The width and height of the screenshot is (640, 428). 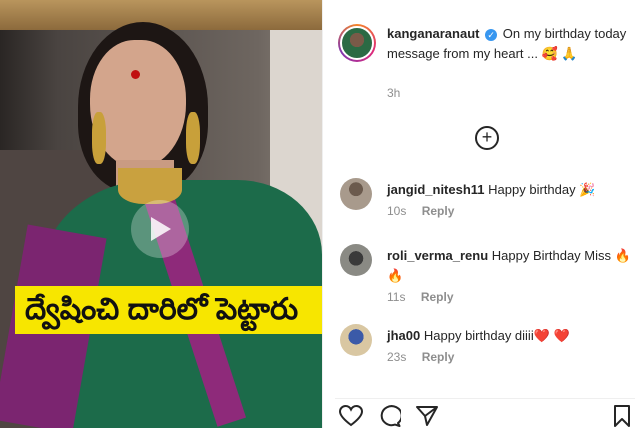 What do you see at coordinates (496, 335) in the screenshot?
I see `comment-text: Happy birthday diiii❤️ ❤️` at bounding box center [496, 335].